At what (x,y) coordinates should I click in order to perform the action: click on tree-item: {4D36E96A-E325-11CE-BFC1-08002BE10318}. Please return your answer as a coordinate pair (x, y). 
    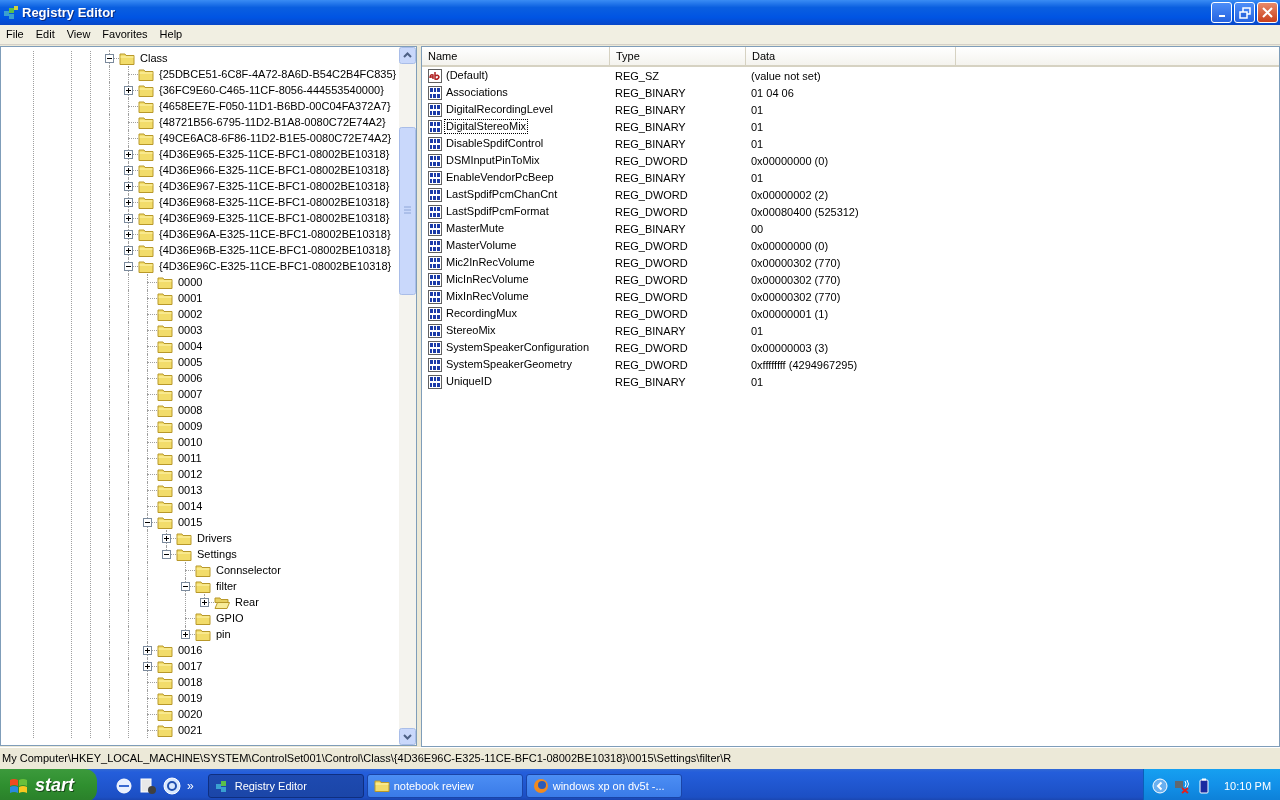
    Looking at the image, I should click on (275, 234).